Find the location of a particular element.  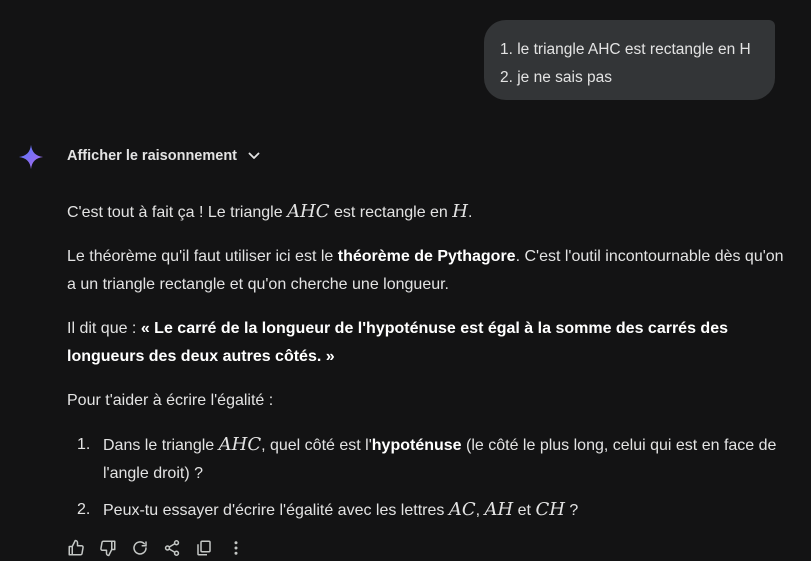

thumbs-down-button is located at coordinates (108, 548).